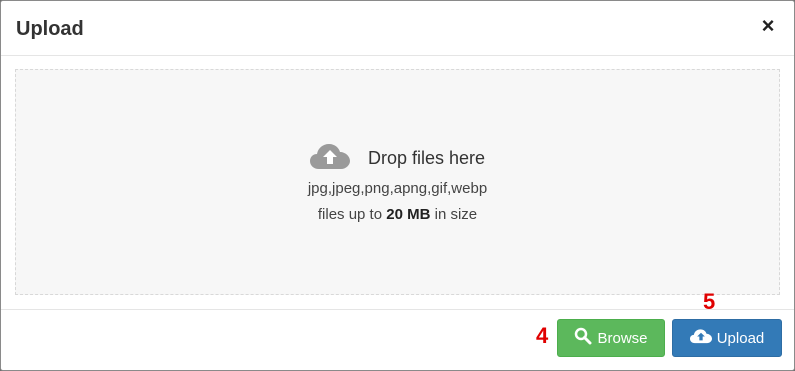 The width and height of the screenshot is (795, 371). What do you see at coordinates (397, 55) in the screenshot?
I see `header-divider` at bounding box center [397, 55].